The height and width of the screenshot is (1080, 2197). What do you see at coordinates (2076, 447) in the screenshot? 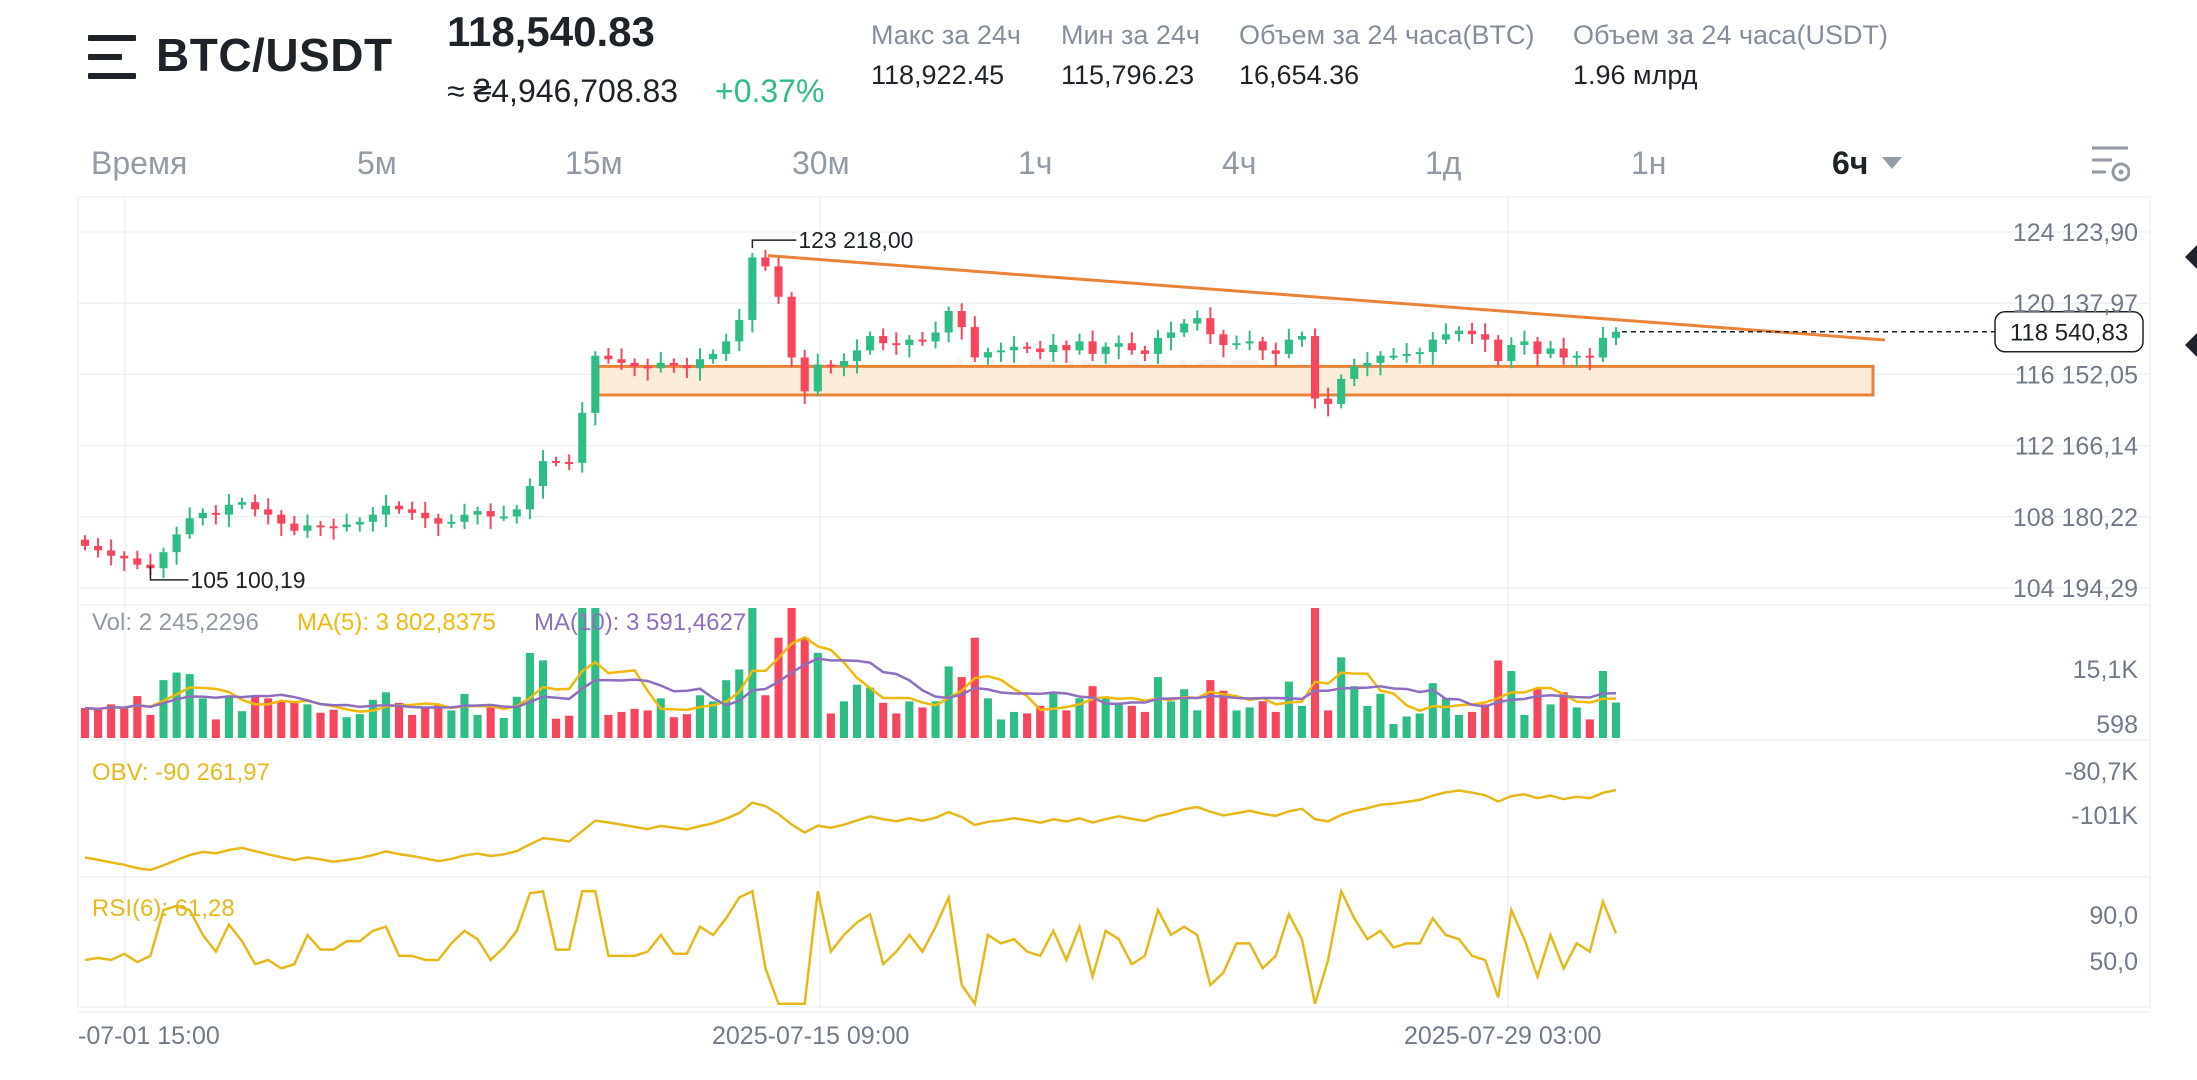
I see `price-tick-label: 112 166,14` at bounding box center [2076, 447].